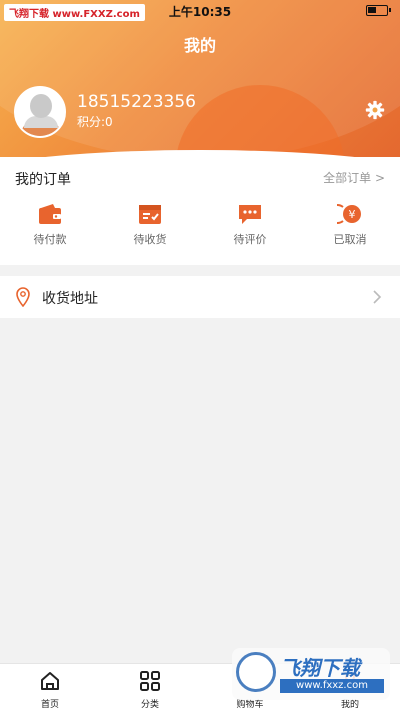 Image resolution: width=400 pixels, height=710 pixels. I want to click on page-title: 我的, so click(199, 45).